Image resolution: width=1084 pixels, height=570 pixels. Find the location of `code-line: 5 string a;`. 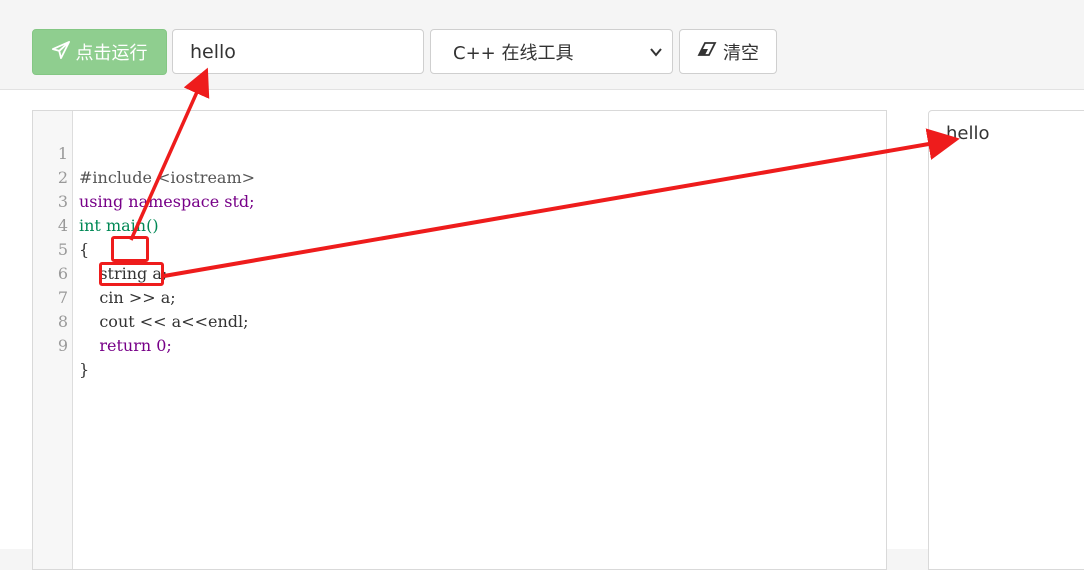

code-line: 5 string a; is located at coordinates (112, 261).